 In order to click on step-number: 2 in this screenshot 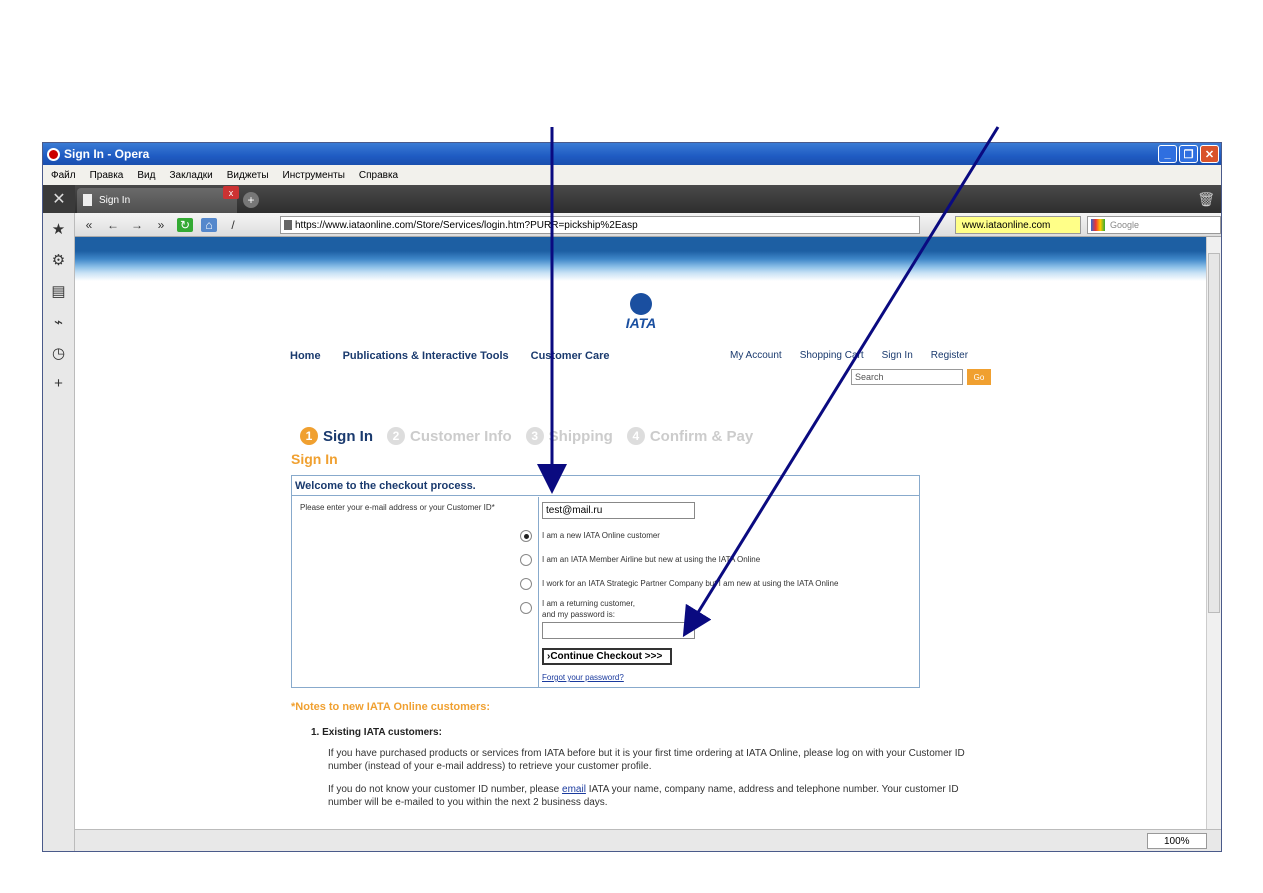, I will do `click(396, 436)`.